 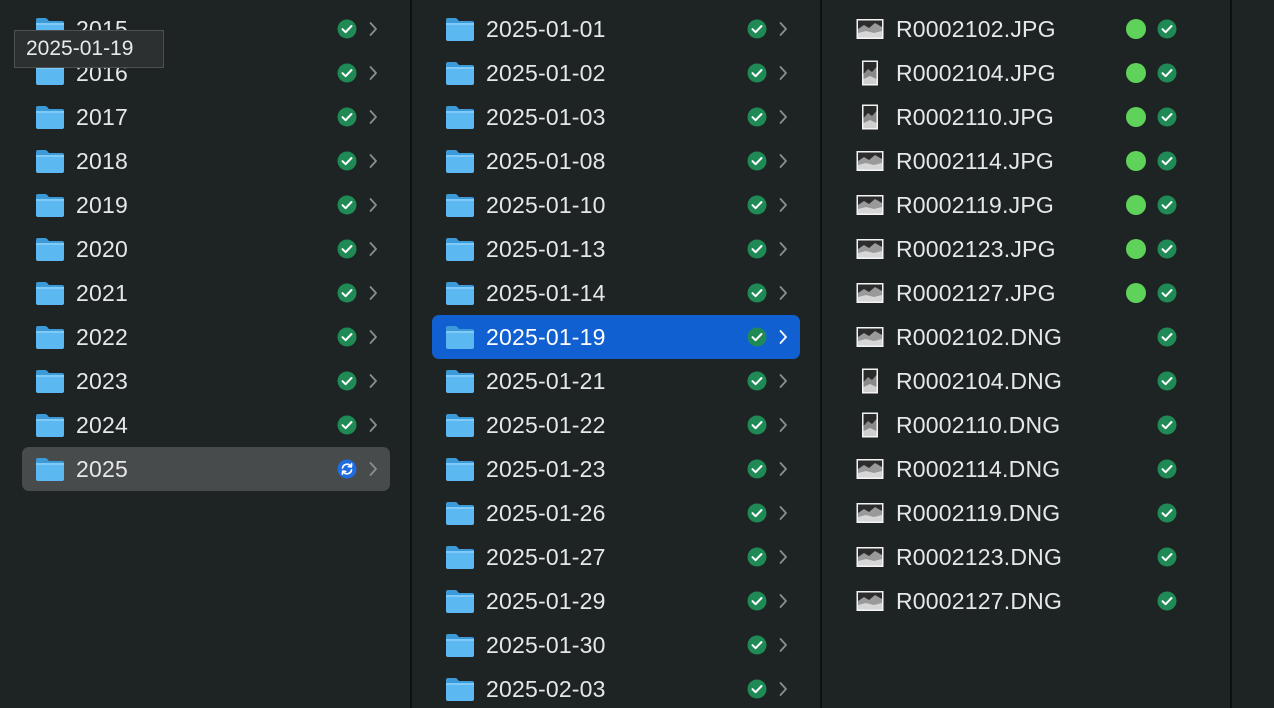 I want to click on file-name: R0002123.JPG, so click(x=976, y=249).